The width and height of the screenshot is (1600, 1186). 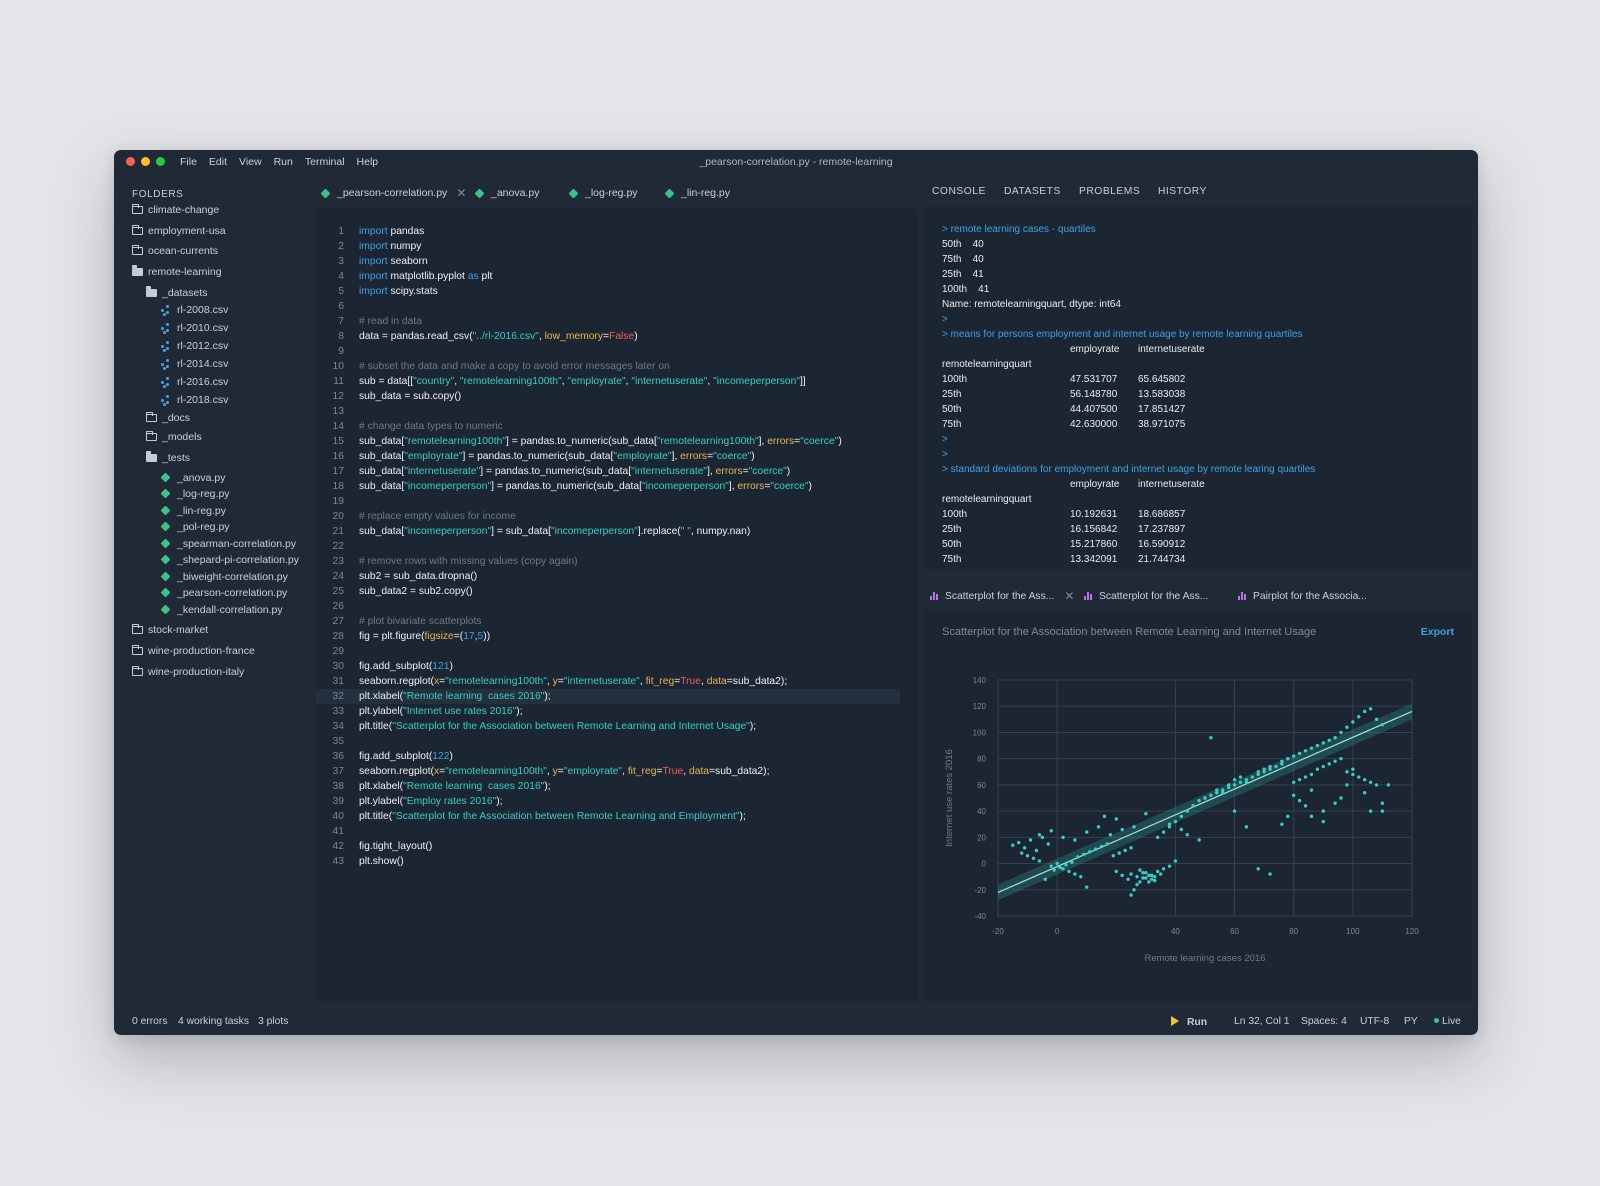 What do you see at coordinates (959, 191) in the screenshot?
I see `tab-console: CONSOLE` at bounding box center [959, 191].